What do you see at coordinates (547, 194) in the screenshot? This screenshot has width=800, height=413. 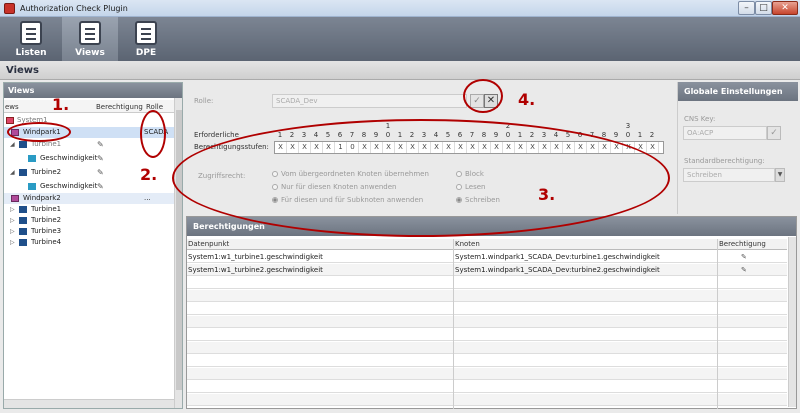 I see `annotation-label-3: 3.` at bounding box center [547, 194].